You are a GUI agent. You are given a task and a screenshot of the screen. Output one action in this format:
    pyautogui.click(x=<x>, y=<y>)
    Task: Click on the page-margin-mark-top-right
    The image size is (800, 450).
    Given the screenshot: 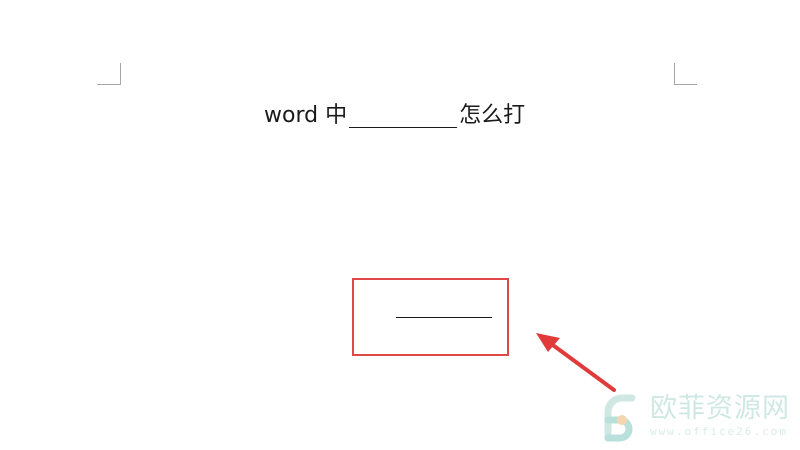 What is the action you would take?
    pyautogui.click(x=685, y=74)
    